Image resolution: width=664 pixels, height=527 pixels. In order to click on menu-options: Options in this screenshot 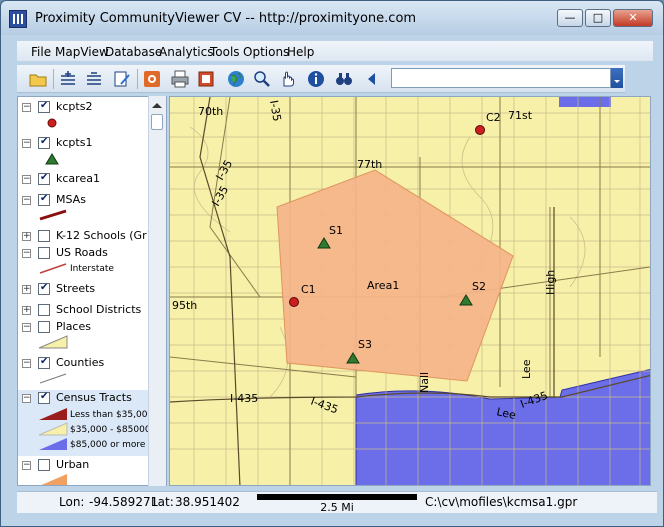, I will do `click(266, 52)`.